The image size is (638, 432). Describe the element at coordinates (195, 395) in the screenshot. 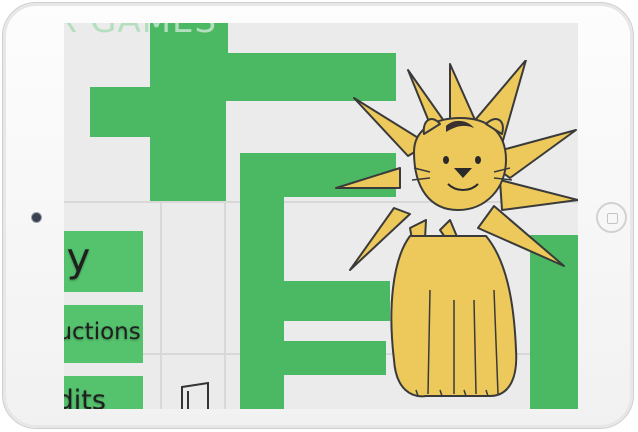

I see `flag-icon` at that location.